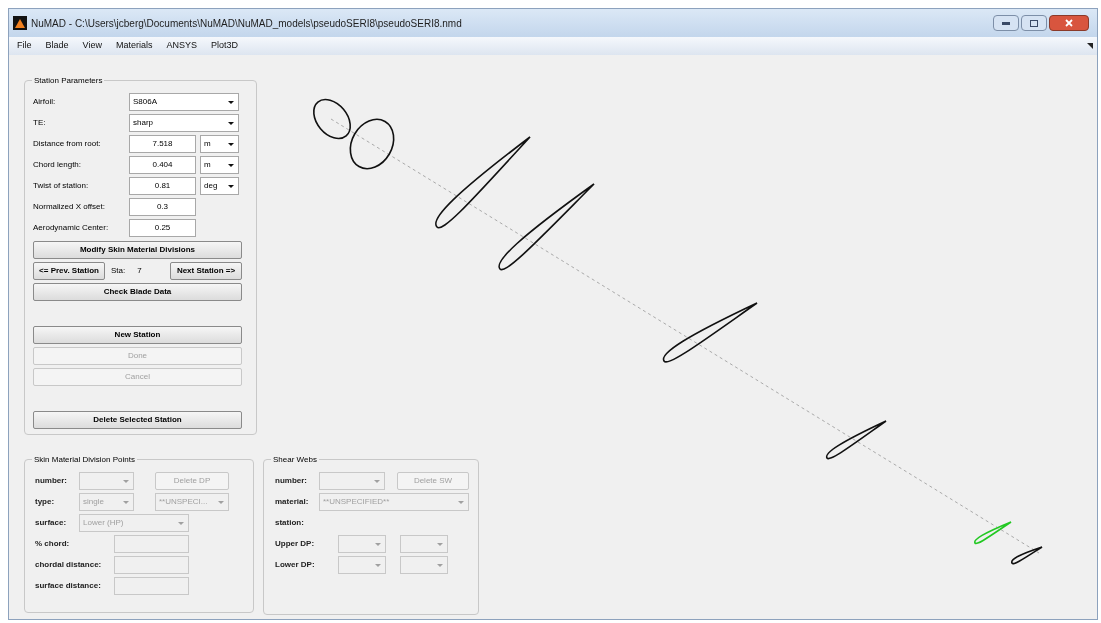 The width and height of the screenshot is (1101, 623). I want to click on minimize-button, so click(1006, 23).